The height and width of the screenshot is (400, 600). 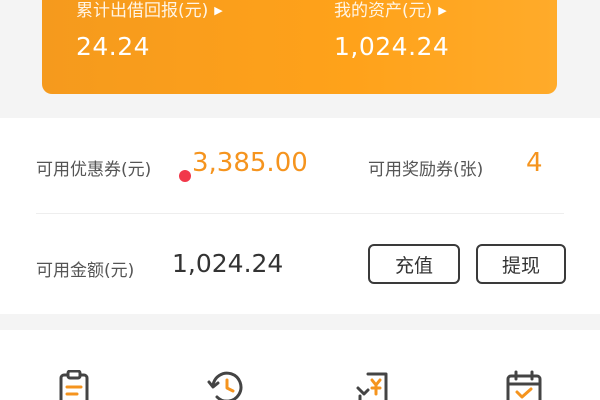 I want to click on earned-label: 累计出借回报(元) ▶, so click(x=149, y=10).